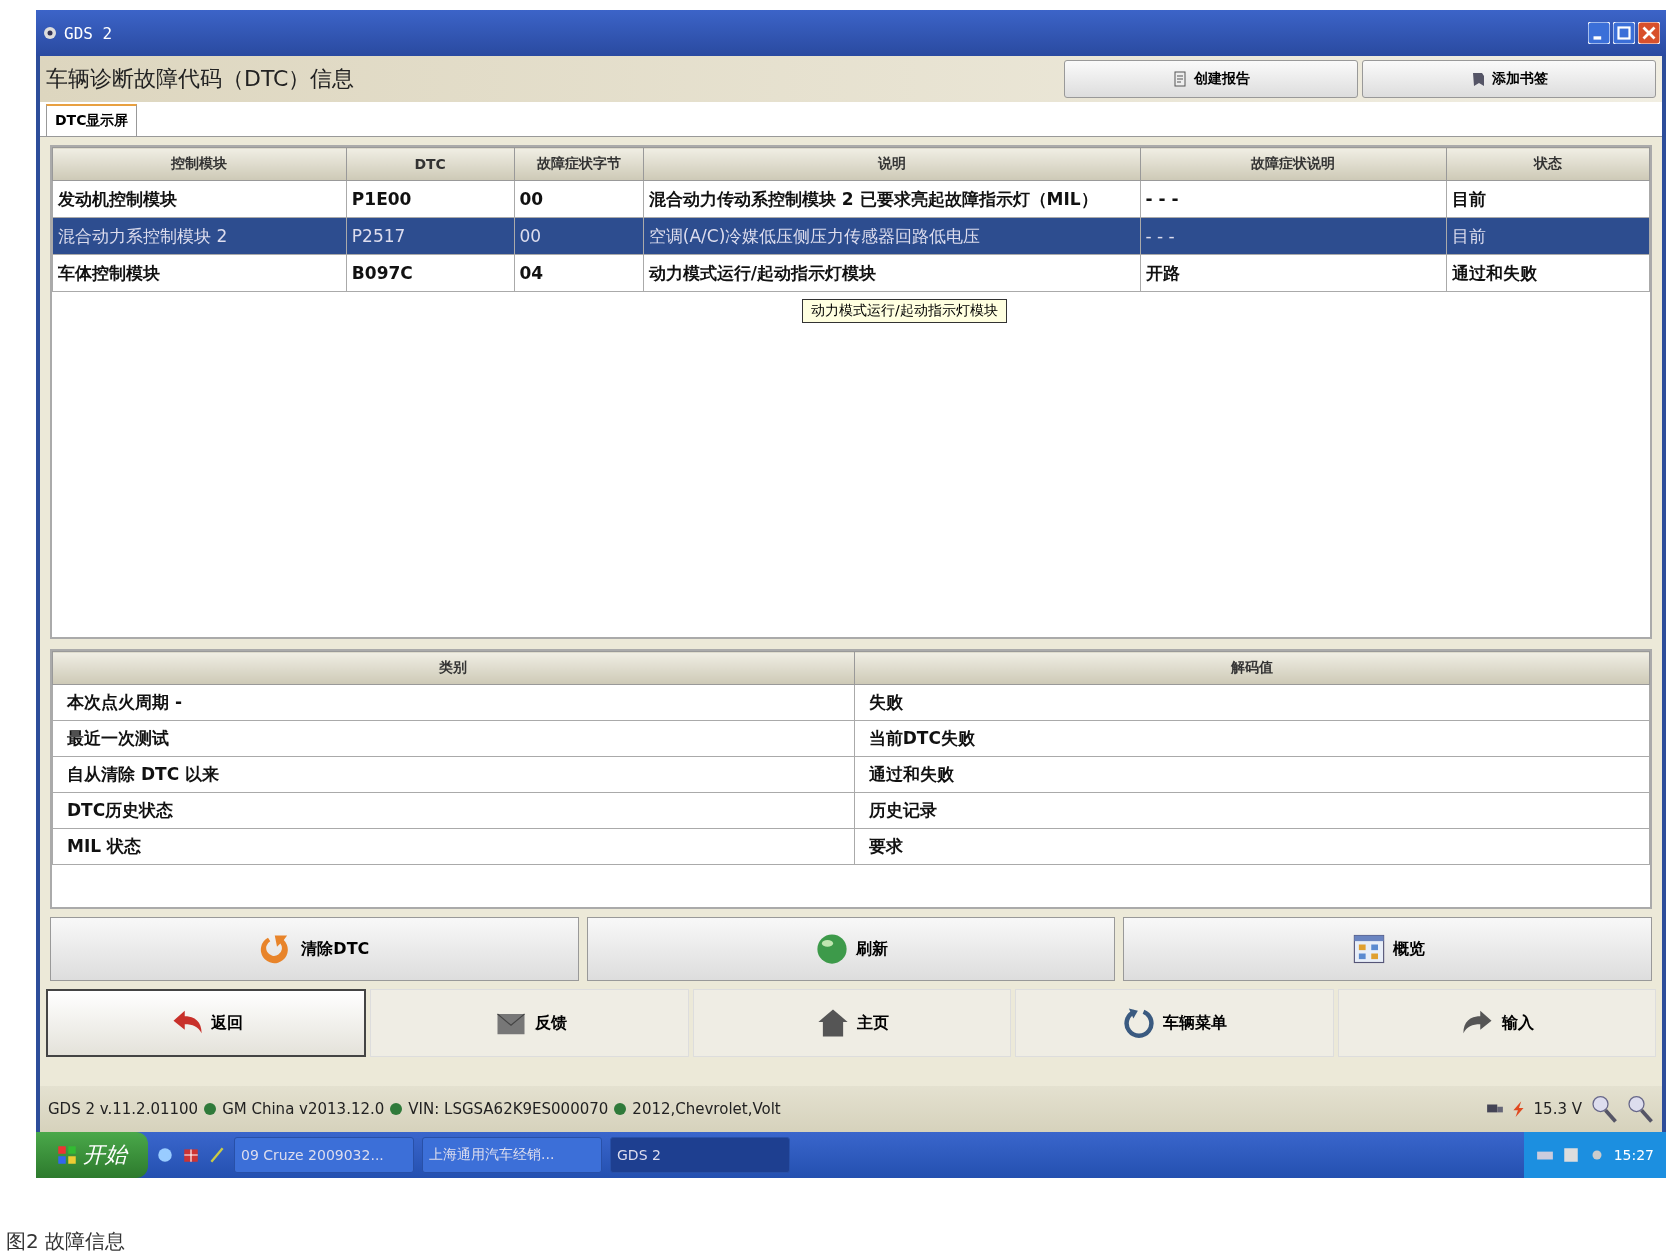  I want to click on column-header: 解码值, so click(1252, 668).